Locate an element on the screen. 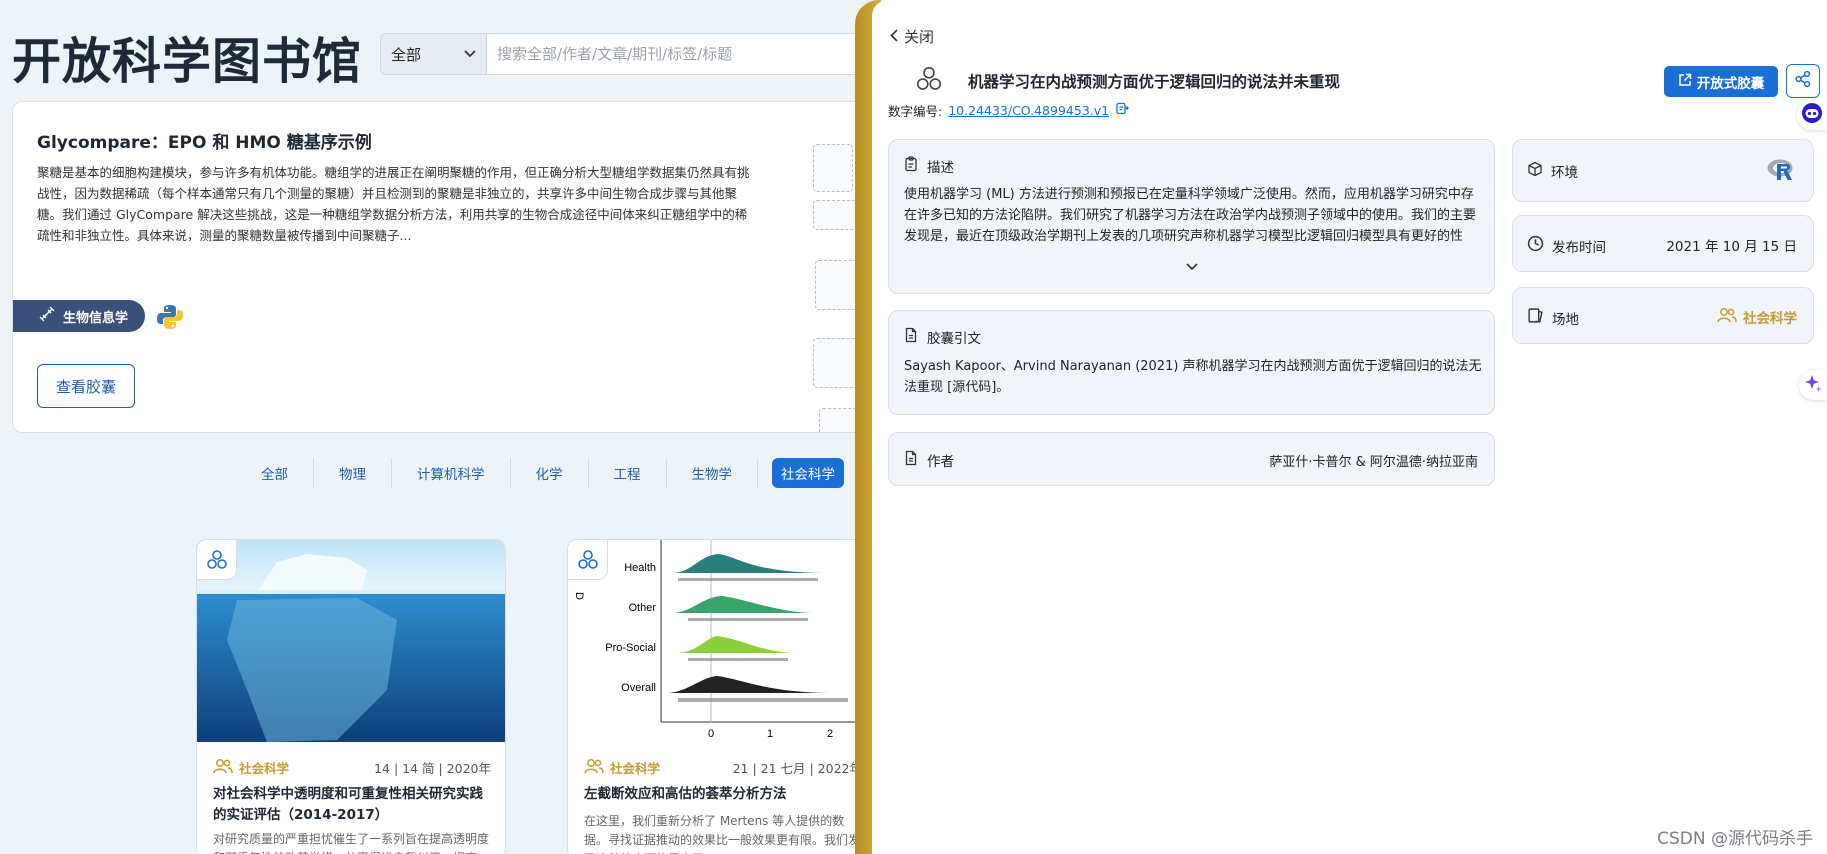 The height and width of the screenshot is (854, 1827). card-meta: 社会科学 21 | 21 七月 | 2022年 is located at coordinates (723, 767).